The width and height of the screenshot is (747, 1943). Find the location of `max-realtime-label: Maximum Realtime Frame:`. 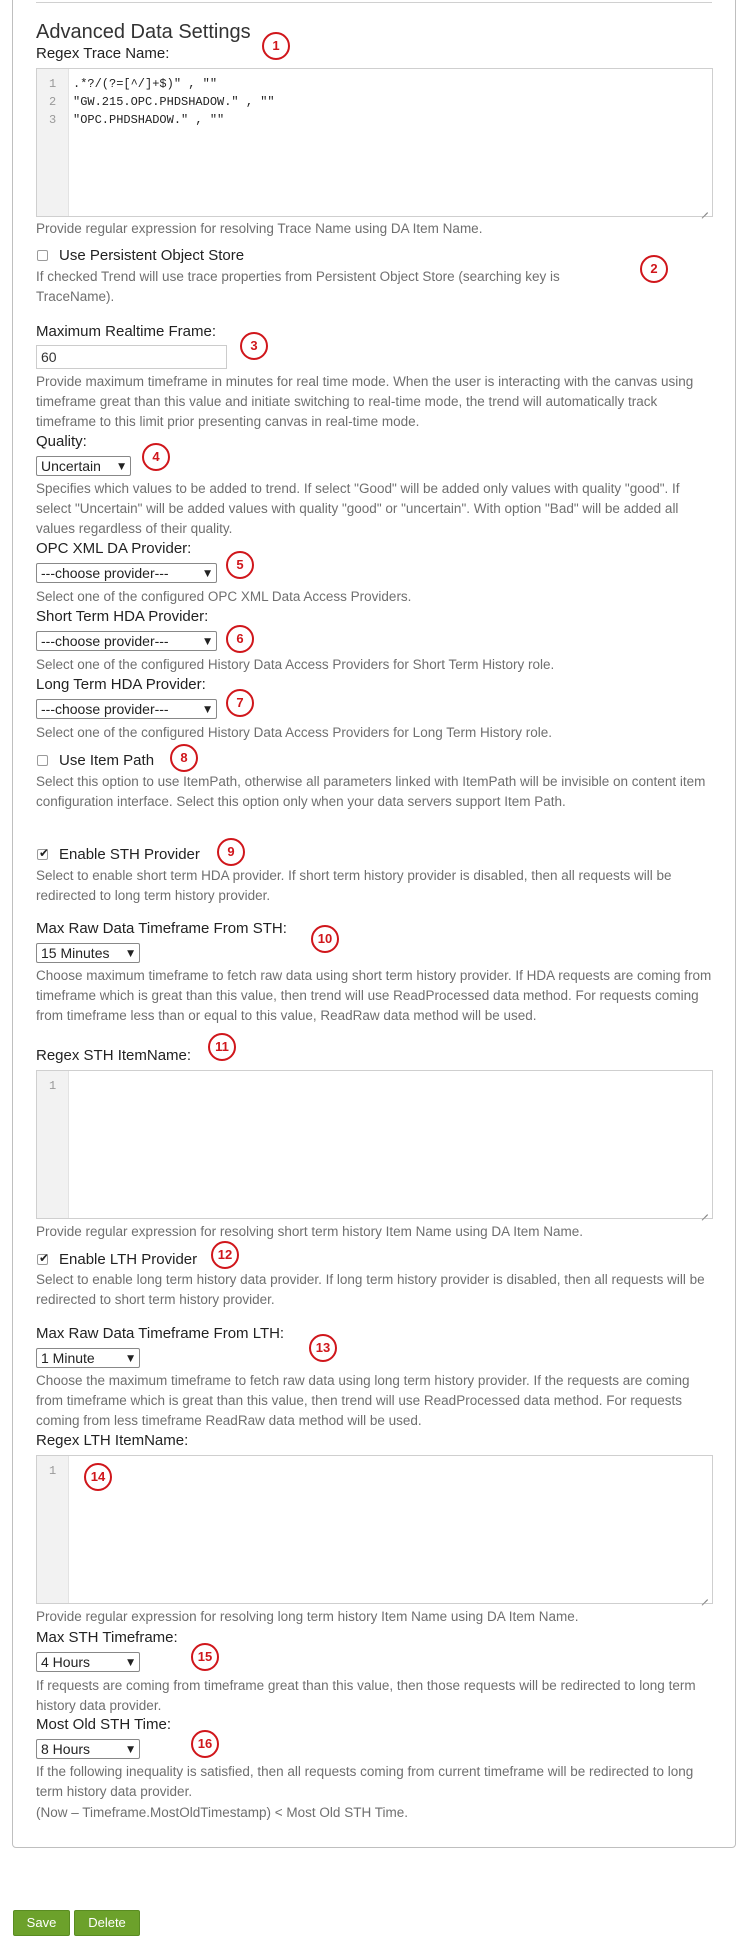

max-realtime-label: Maximum Realtime Frame: is located at coordinates (126, 331).